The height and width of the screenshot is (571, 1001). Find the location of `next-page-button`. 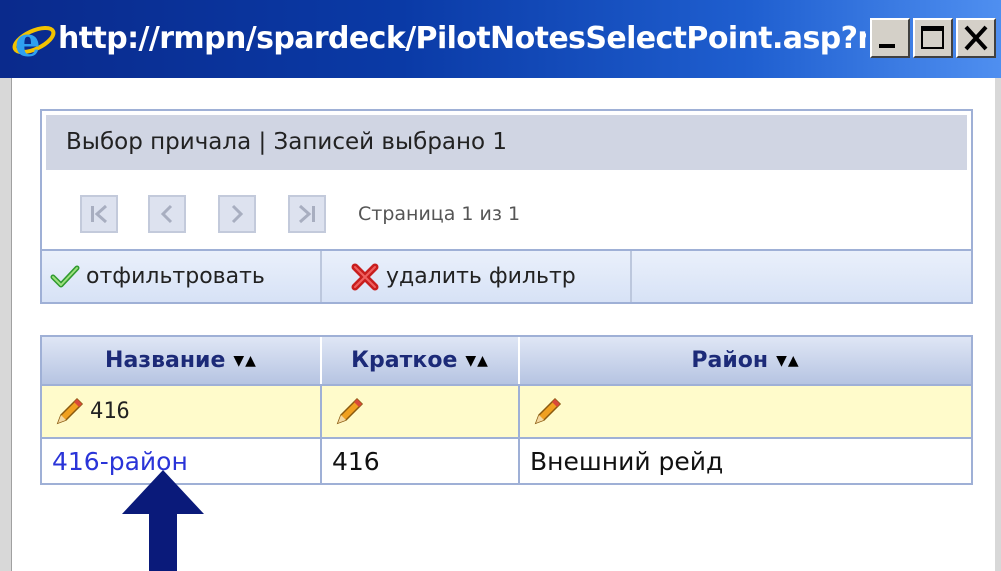

next-page-button is located at coordinates (237, 214).